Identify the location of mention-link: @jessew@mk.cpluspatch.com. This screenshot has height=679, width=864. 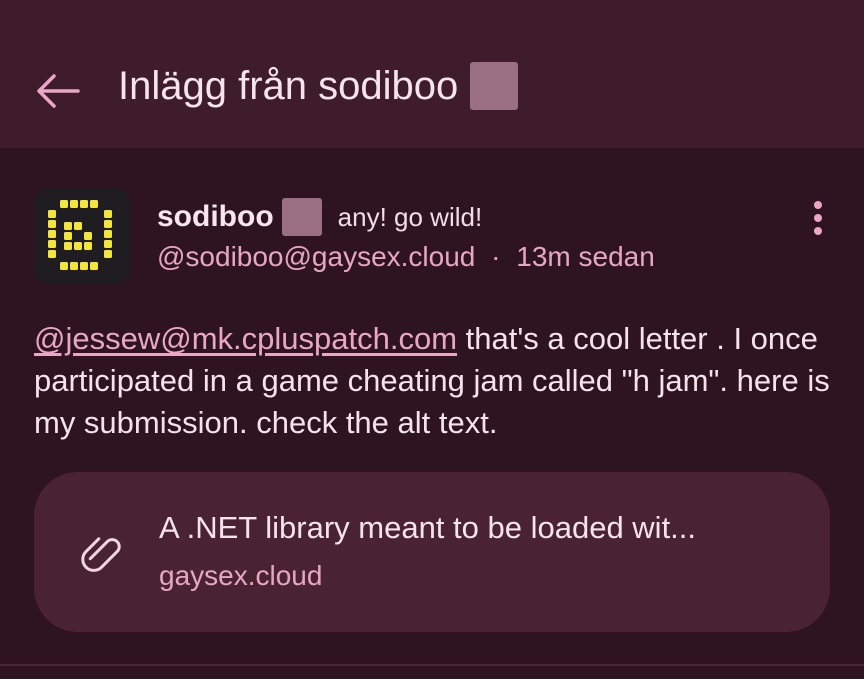
(245, 338).